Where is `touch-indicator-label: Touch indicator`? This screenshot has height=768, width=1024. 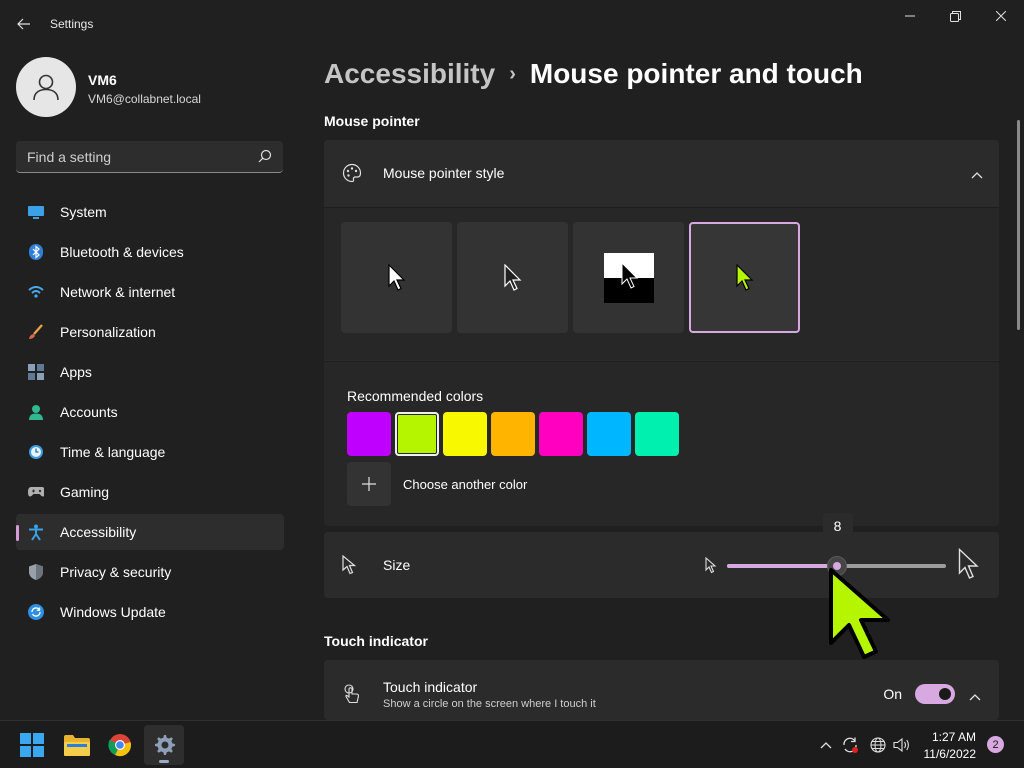 touch-indicator-label: Touch indicator is located at coordinates (430, 687).